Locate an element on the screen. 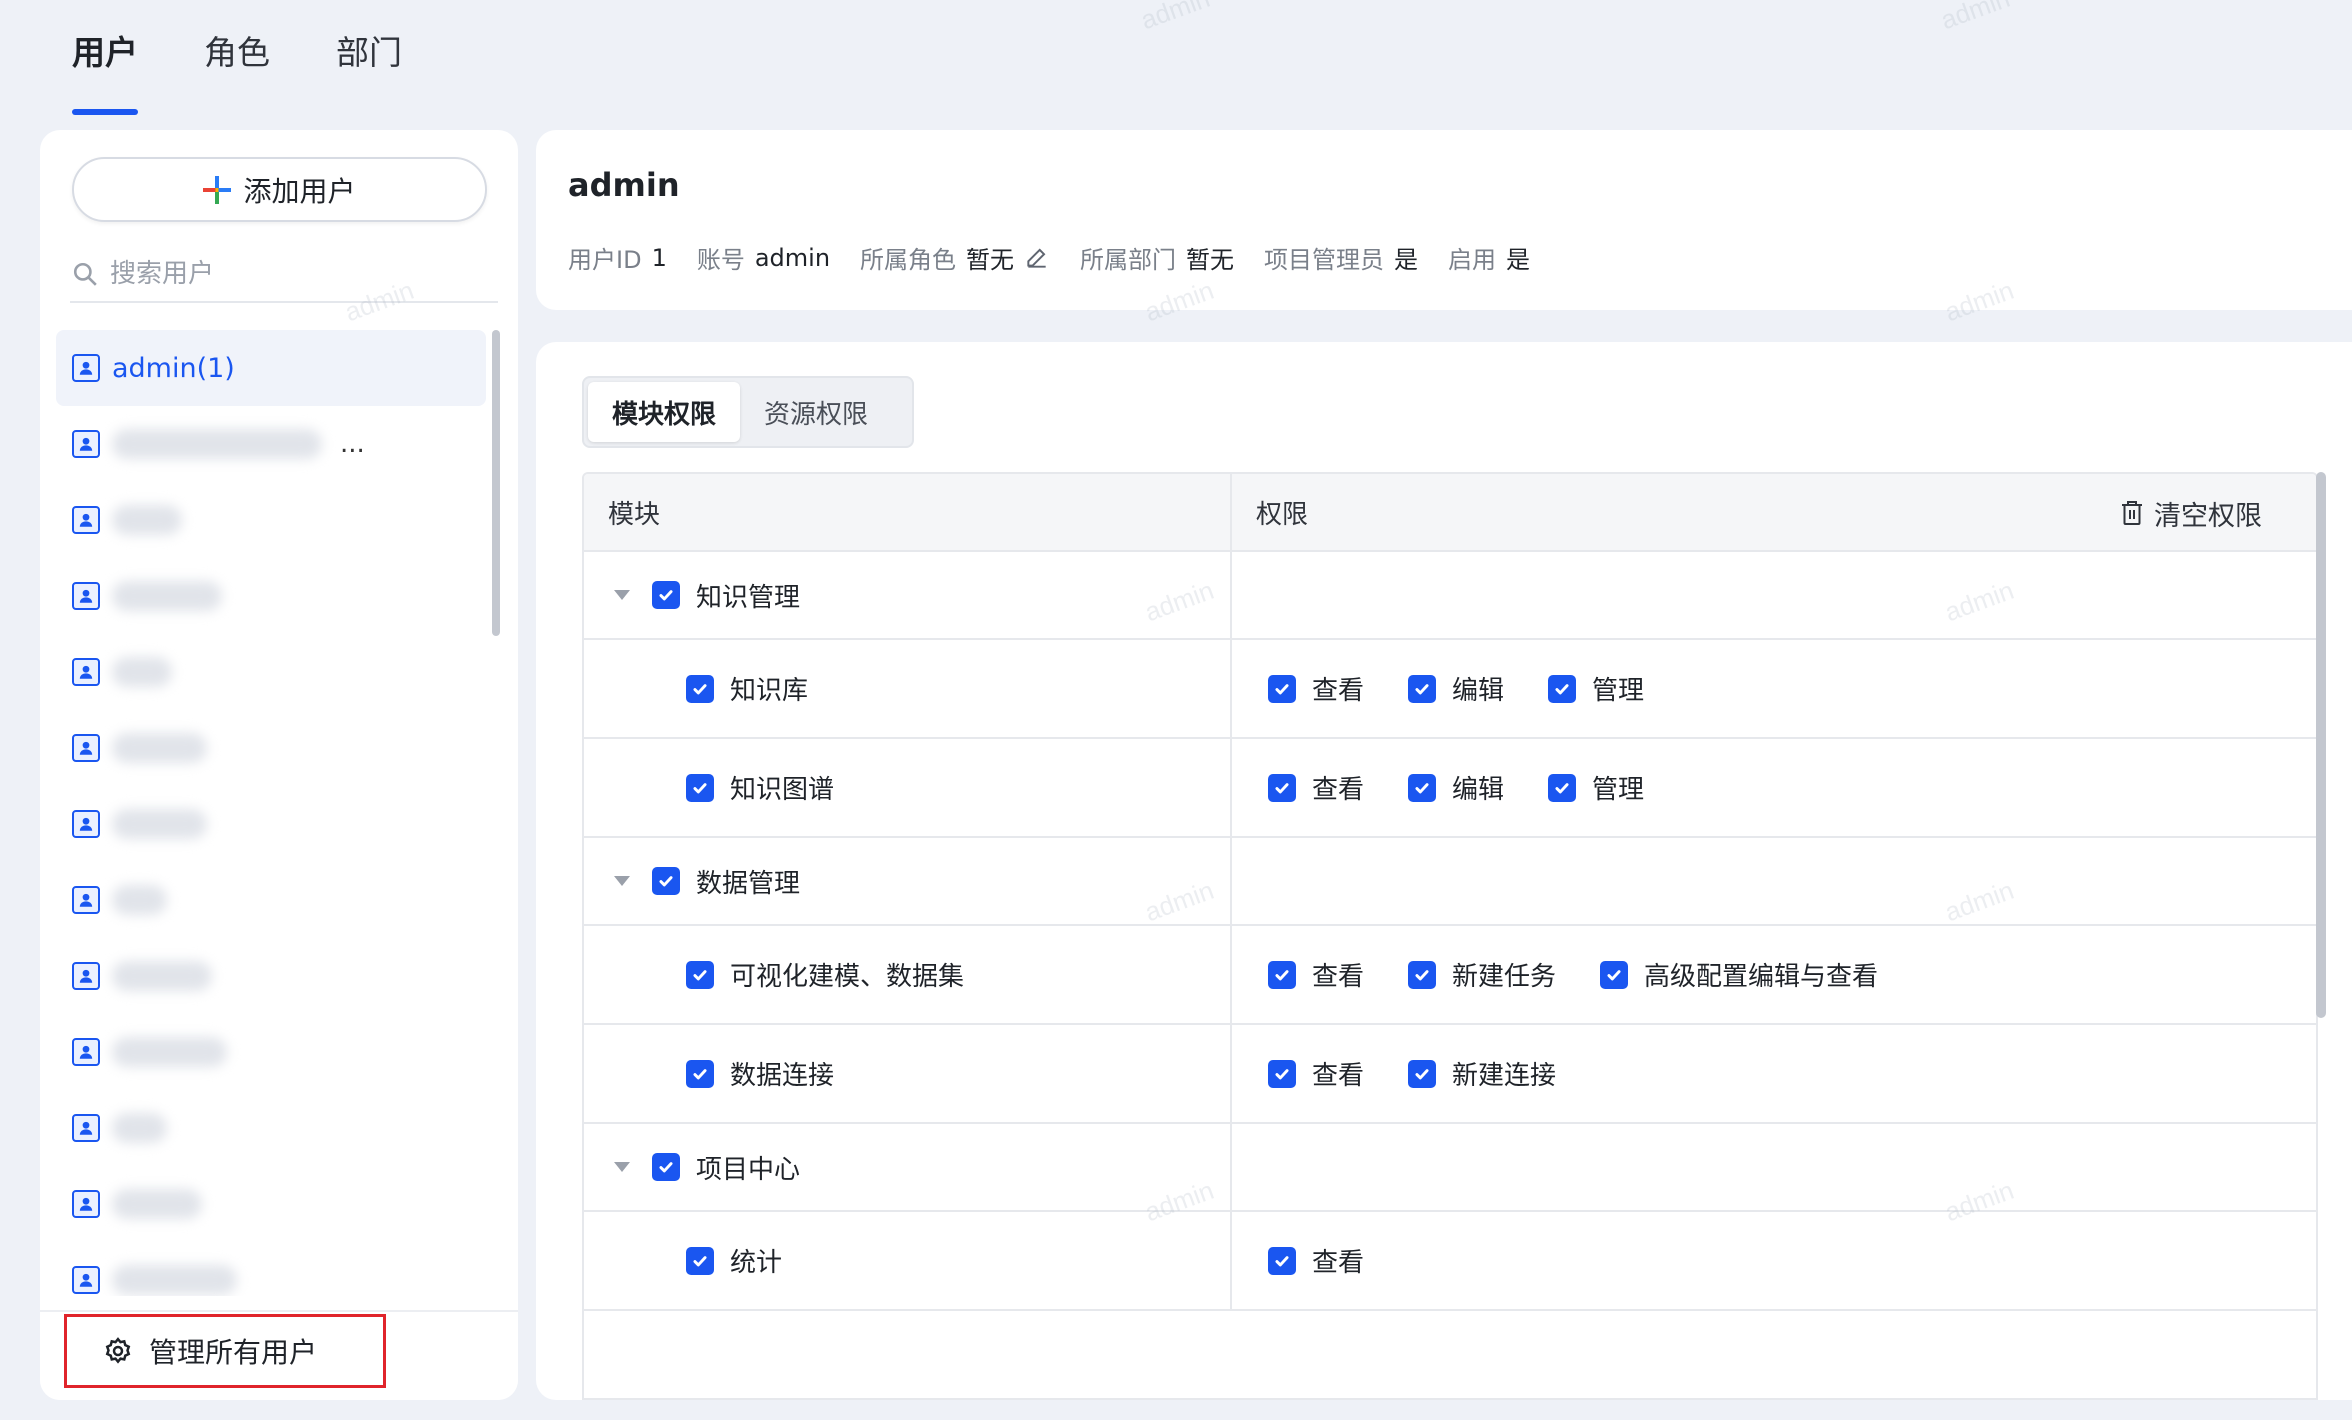 The height and width of the screenshot is (1420, 2352). clear-permissions-button: 清空权限 is located at coordinates (2191, 513).